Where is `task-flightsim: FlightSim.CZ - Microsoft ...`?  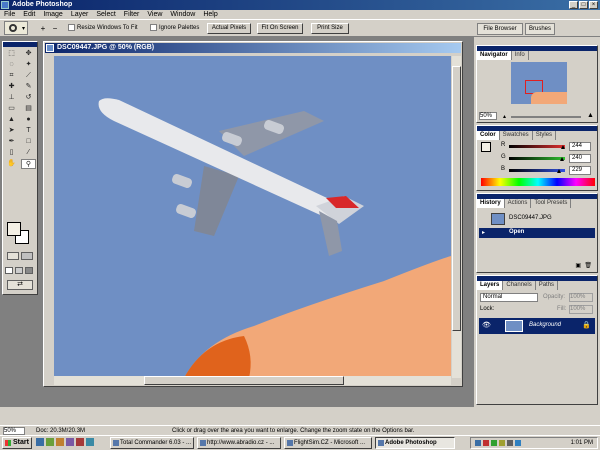
task-flightsim: FlightSim.CZ - Microsoft ... is located at coordinates (328, 443).